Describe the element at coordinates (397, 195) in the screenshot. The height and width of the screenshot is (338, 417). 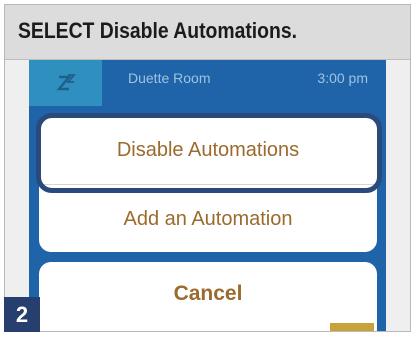
I see `phone-right-edge` at that location.